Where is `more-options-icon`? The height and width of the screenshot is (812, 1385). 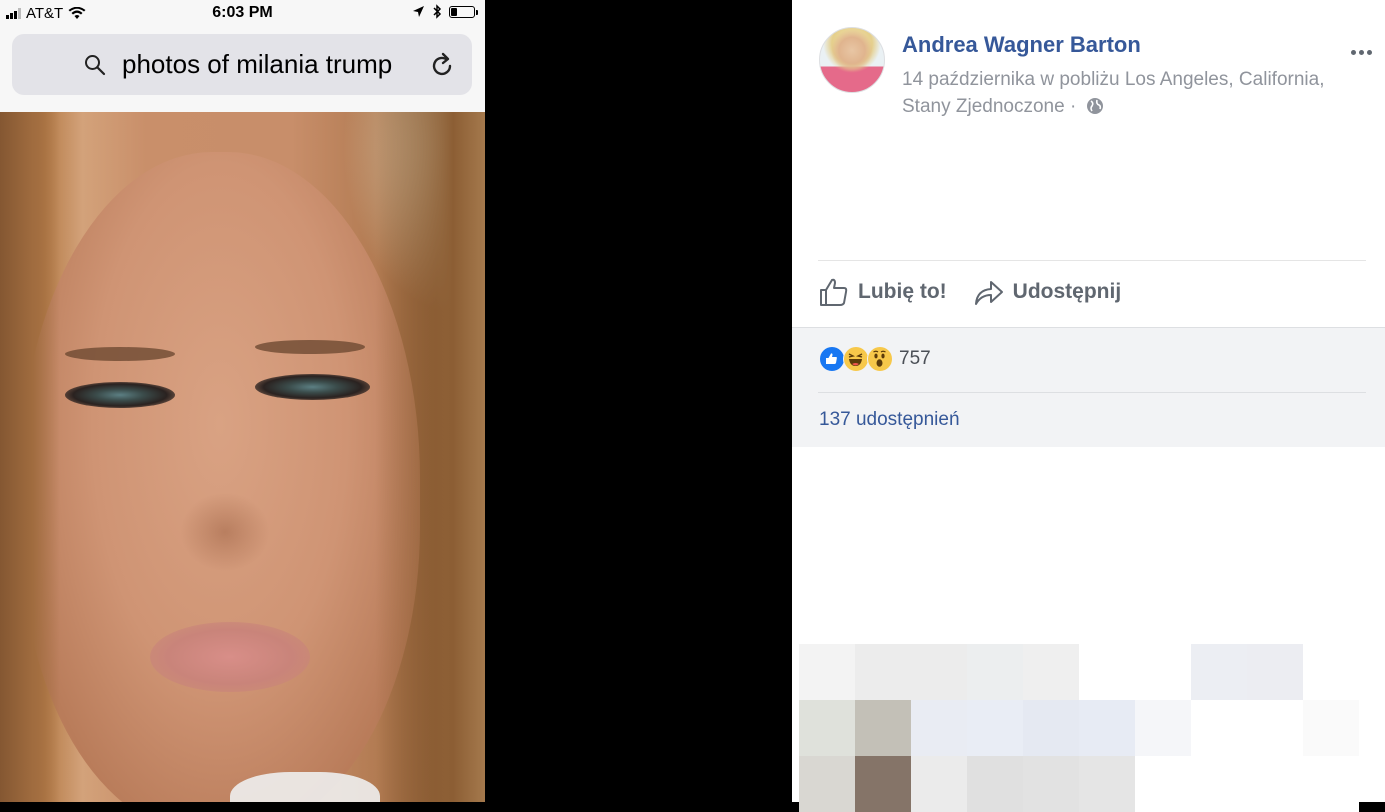 more-options-icon is located at coordinates (1361, 52).